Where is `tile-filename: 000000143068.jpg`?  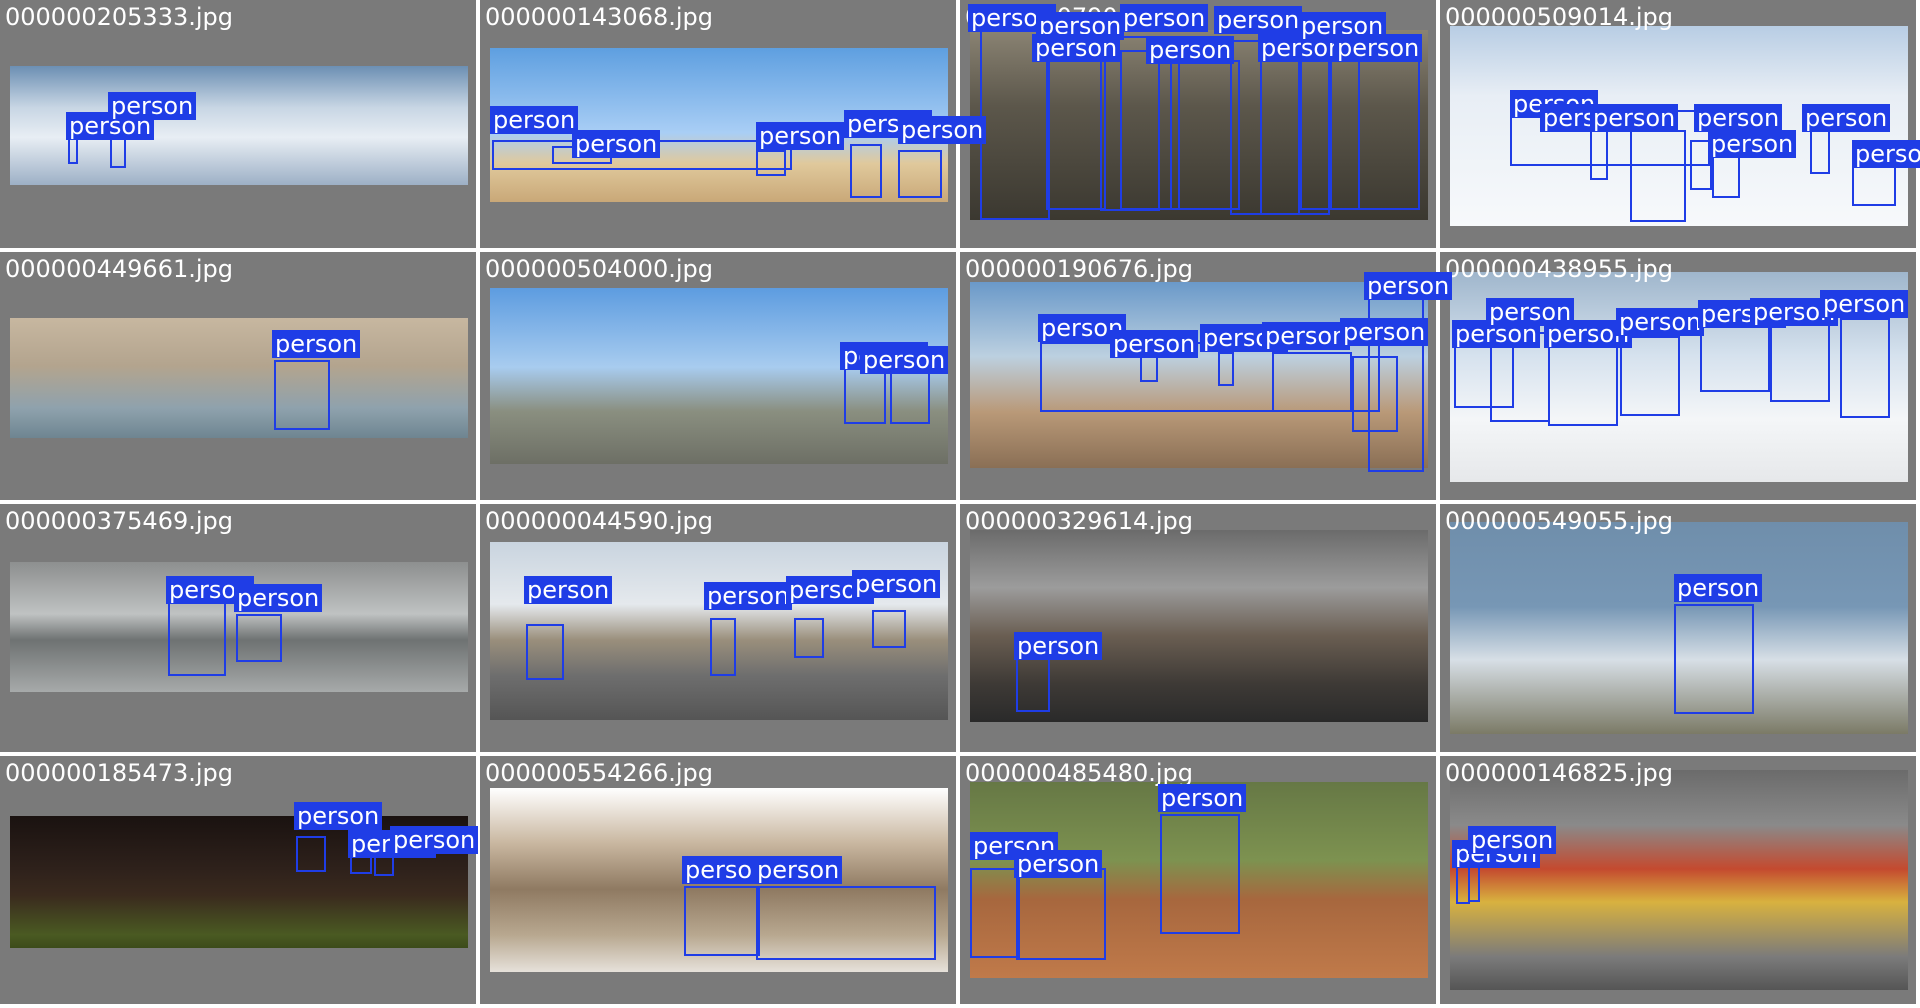
tile-filename: 000000143068.jpg is located at coordinates (599, 17).